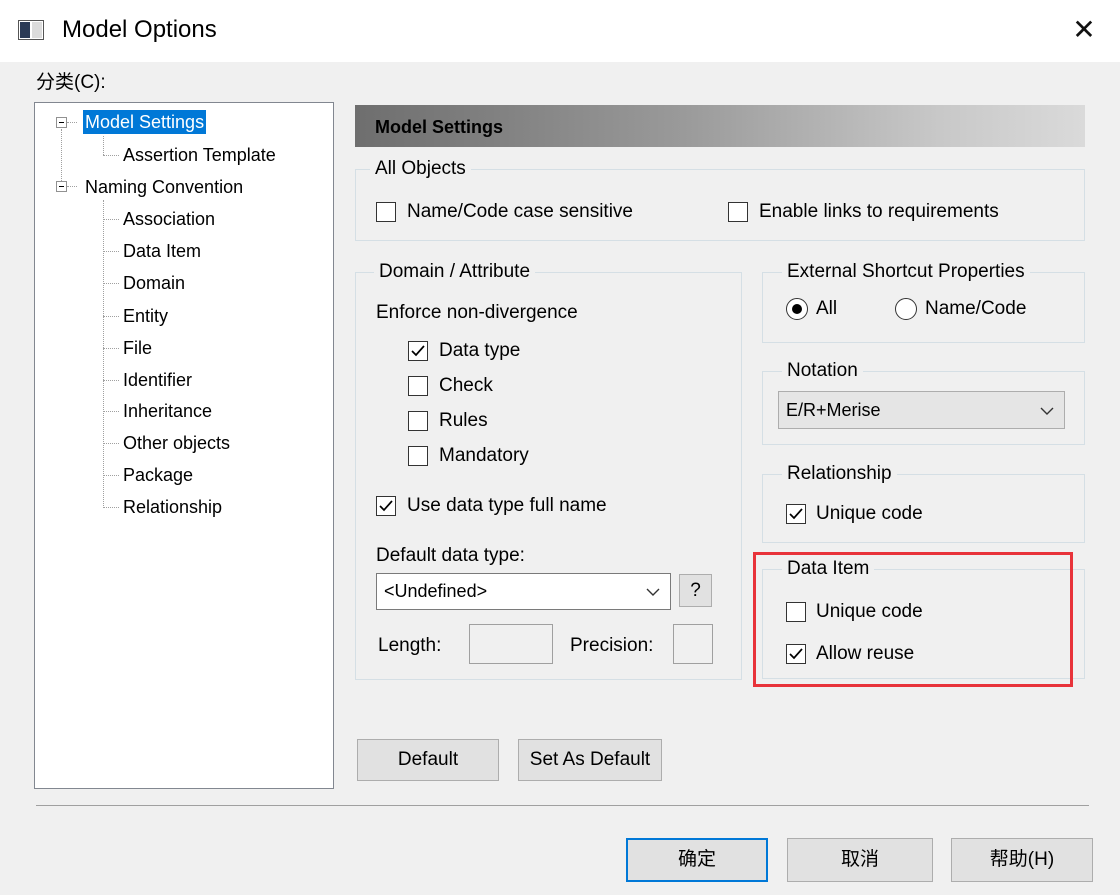 The width and height of the screenshot is (1120, 895). What do you see at coordinates (169, 219) in the screenshot?
I see `tree-item-association: Association` at bounding box center [169, 219].